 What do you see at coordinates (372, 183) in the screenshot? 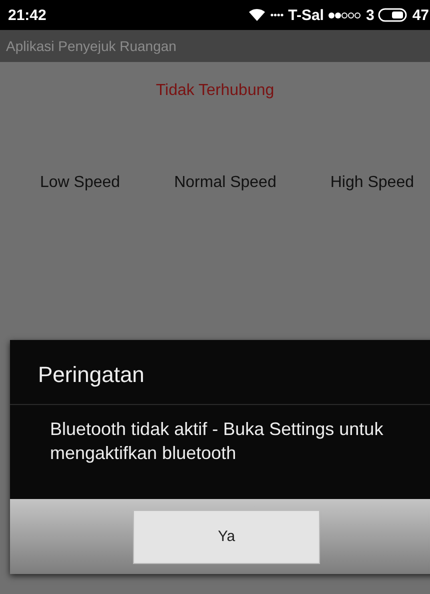
I see `speed-button: High Speed` at bounding box center [372, 183].